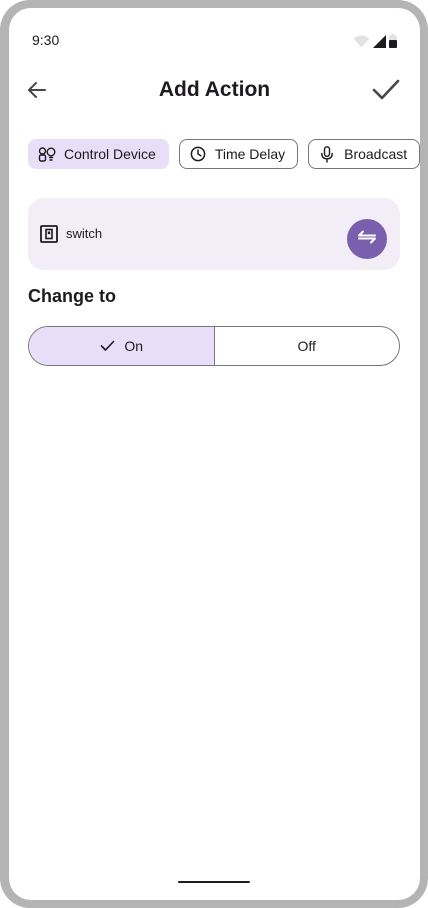 This screenshot has width=428, height=908. I want to click on chip-label: Time Delay, so click(250, 154).